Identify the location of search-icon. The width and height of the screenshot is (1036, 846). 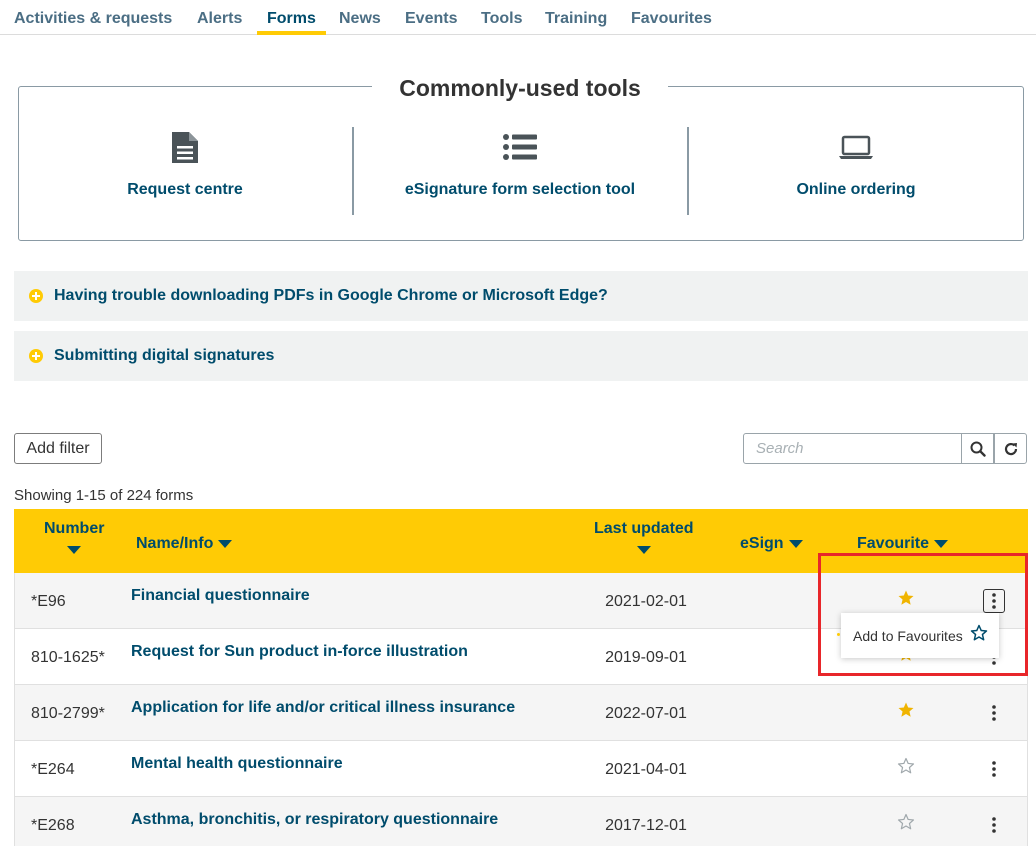
(978, 449).